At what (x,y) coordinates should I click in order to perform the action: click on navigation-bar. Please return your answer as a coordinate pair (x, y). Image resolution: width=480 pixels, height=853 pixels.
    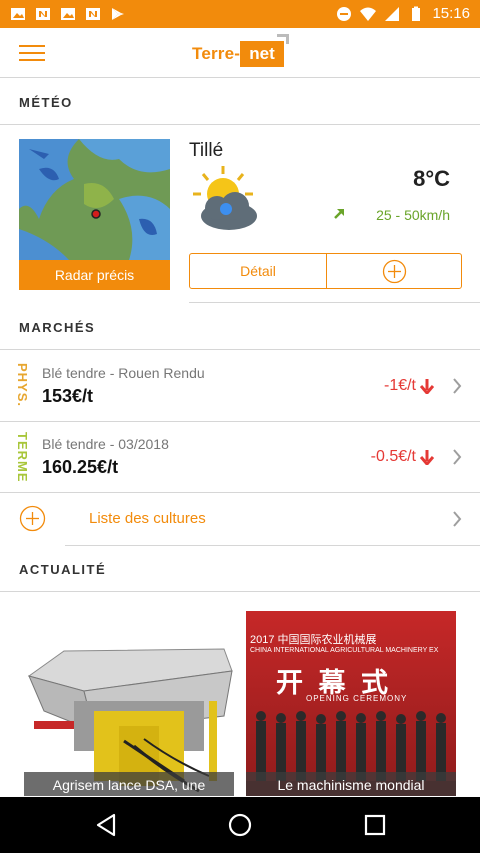
    Looking at the image, I should click on (240, 825).